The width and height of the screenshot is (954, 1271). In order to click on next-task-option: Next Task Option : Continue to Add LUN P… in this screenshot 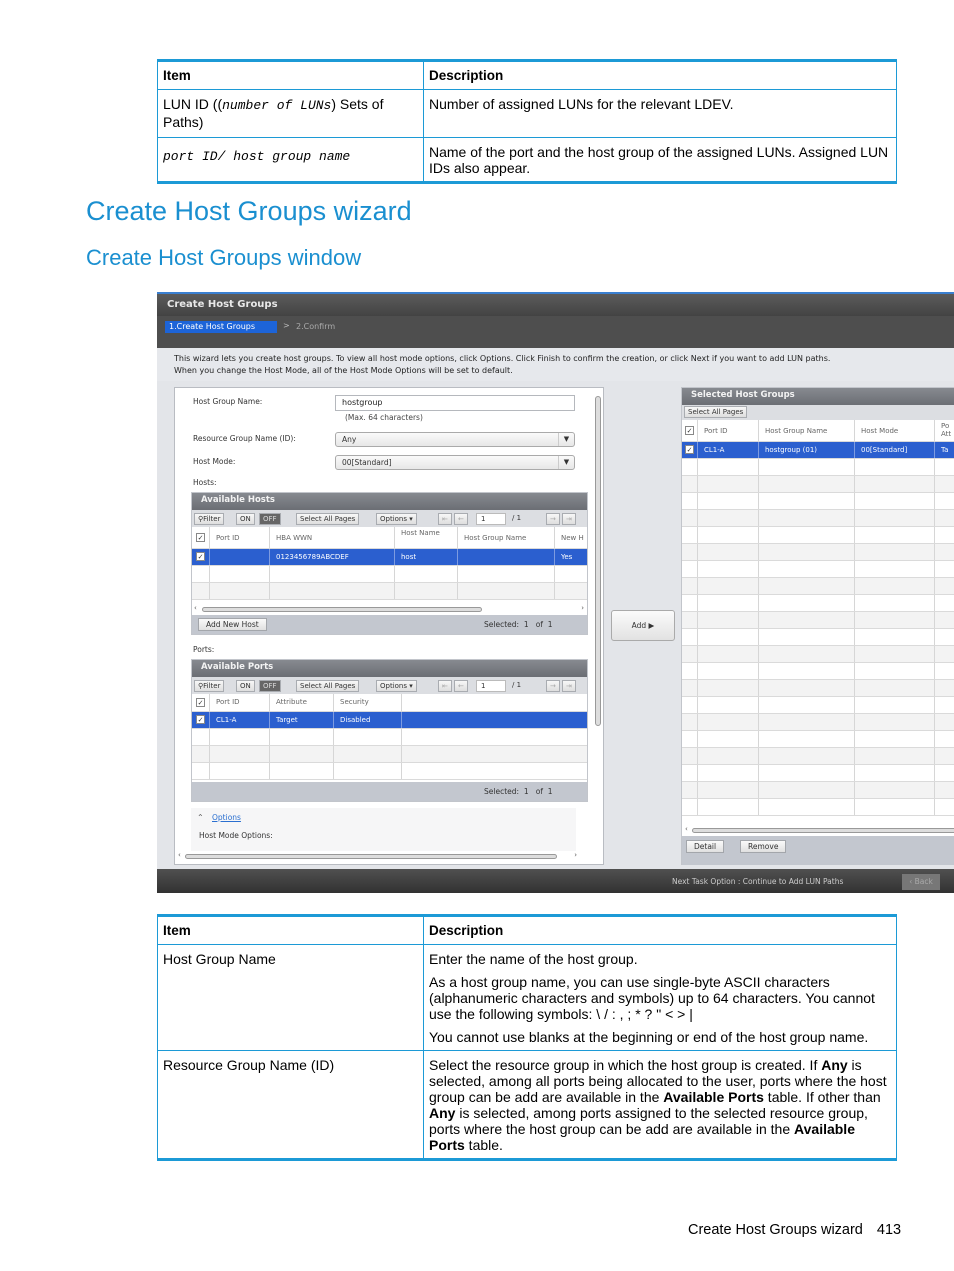, I will do `click(757, 881)`.